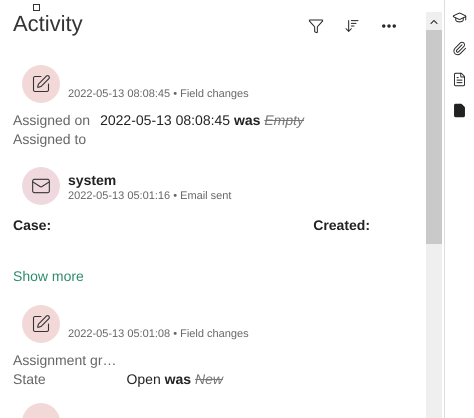 The height and width of the screenshot is (418, 474). What do you see at coordinates (203, 120) in the screenshot?
I see `field-value: 2022-05-13 08:08:45 was Empty` at bounding box center [203, 120].